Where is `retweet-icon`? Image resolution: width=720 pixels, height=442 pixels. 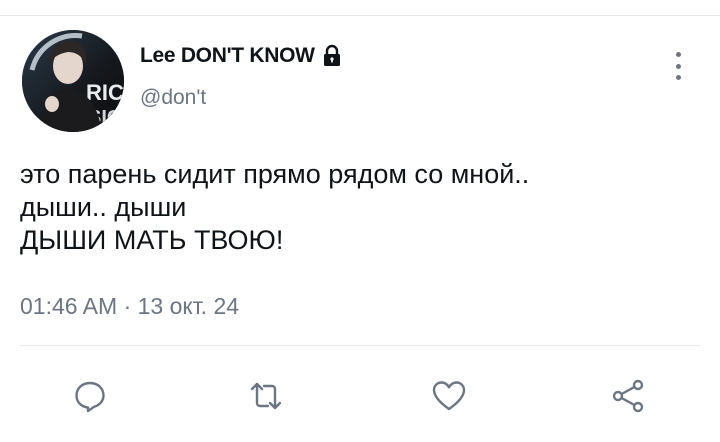 retweet-icon is located at coordinates (266, 396).